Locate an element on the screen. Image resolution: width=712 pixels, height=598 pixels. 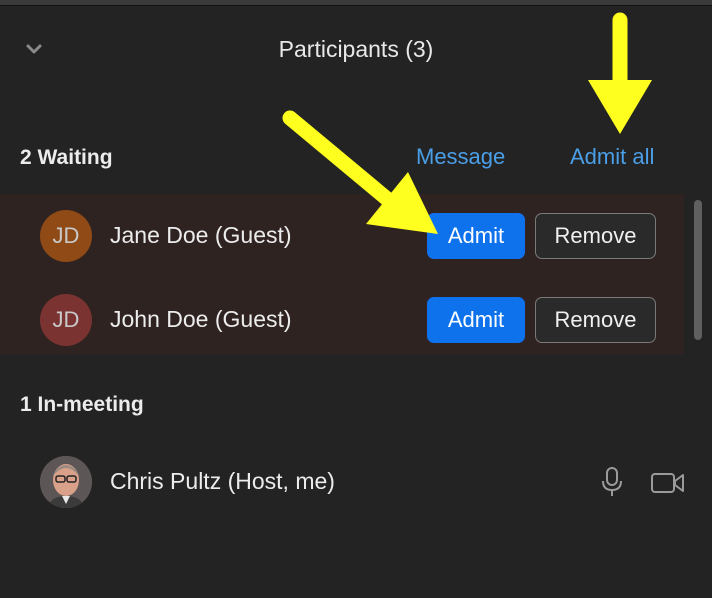
panel-title: Participants (3) is located at coordinates (356, 49).